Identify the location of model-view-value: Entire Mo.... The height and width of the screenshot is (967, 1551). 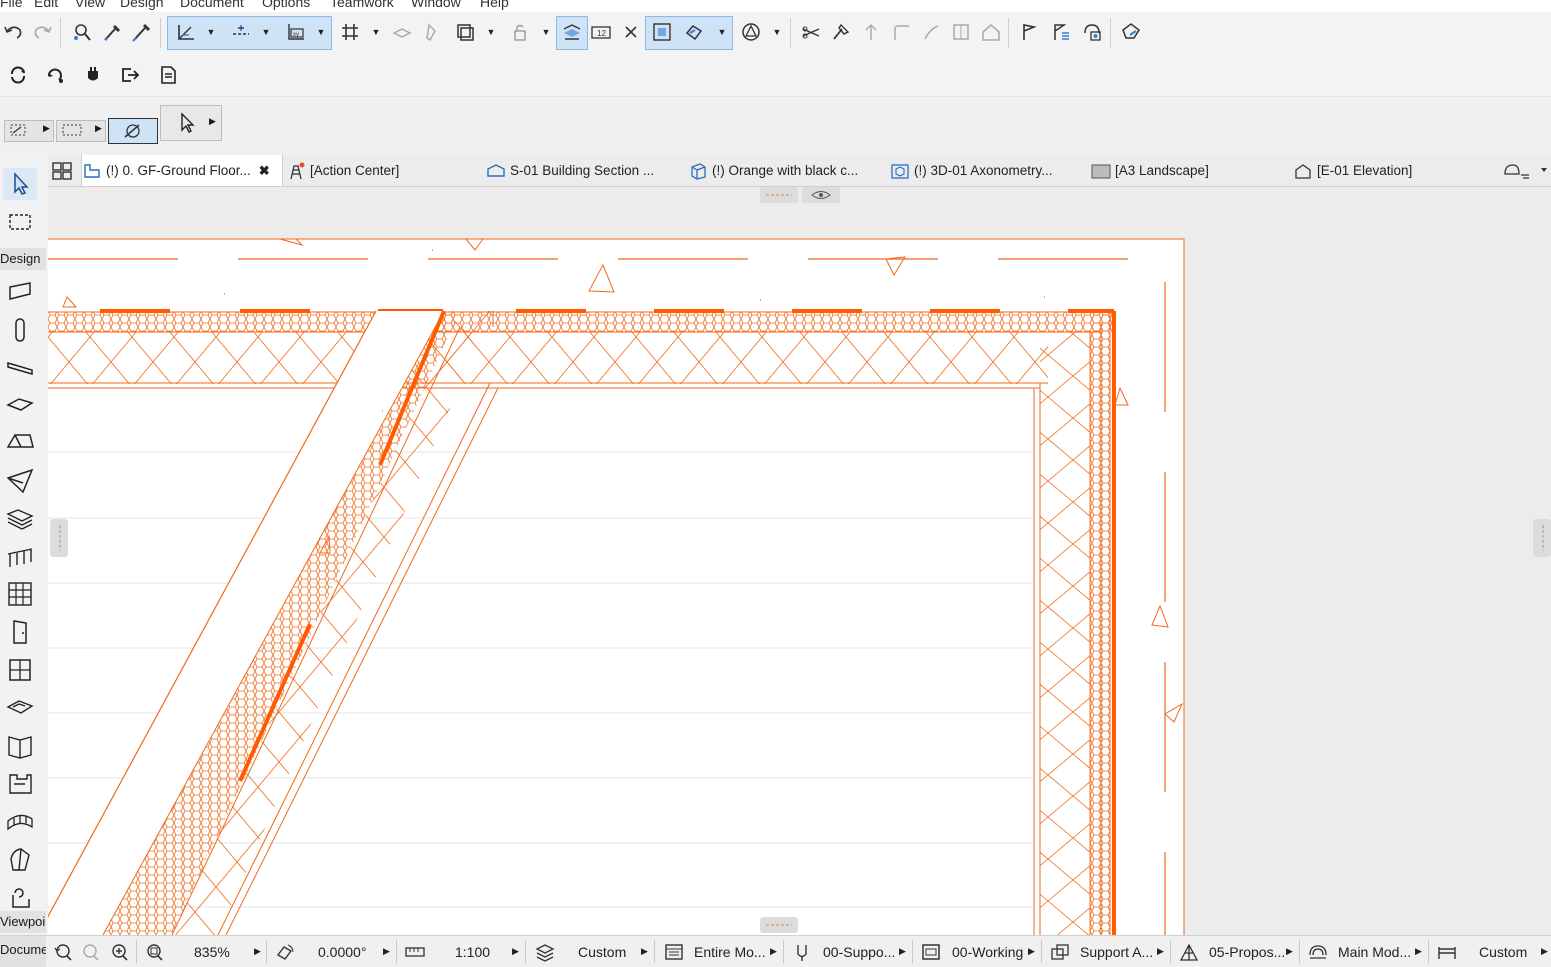
(730, 951).